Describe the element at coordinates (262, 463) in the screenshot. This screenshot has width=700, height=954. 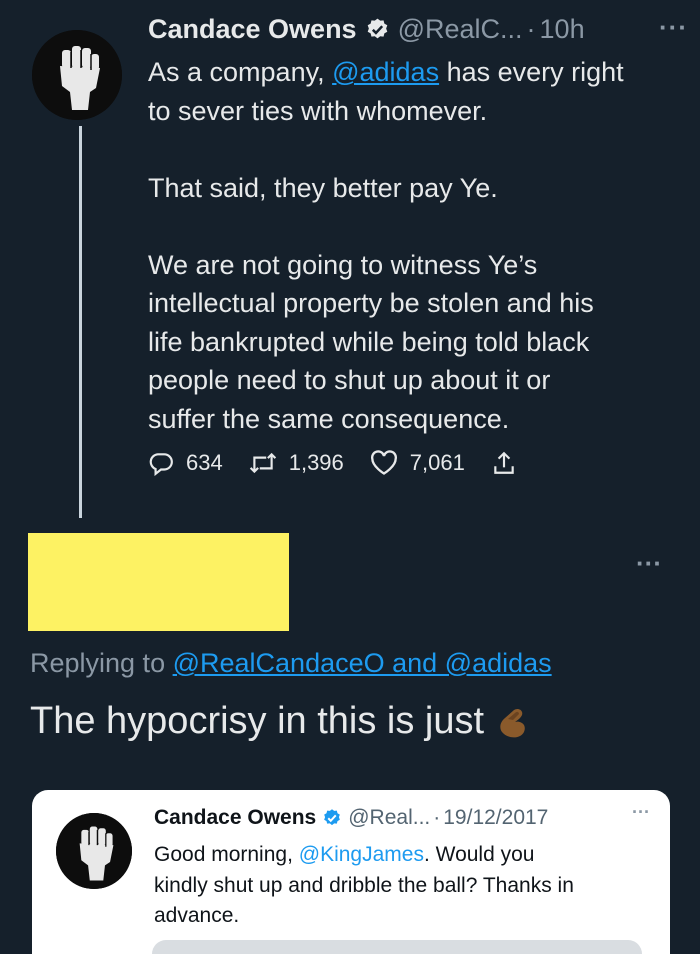
I see `retweet-icon` at that location.